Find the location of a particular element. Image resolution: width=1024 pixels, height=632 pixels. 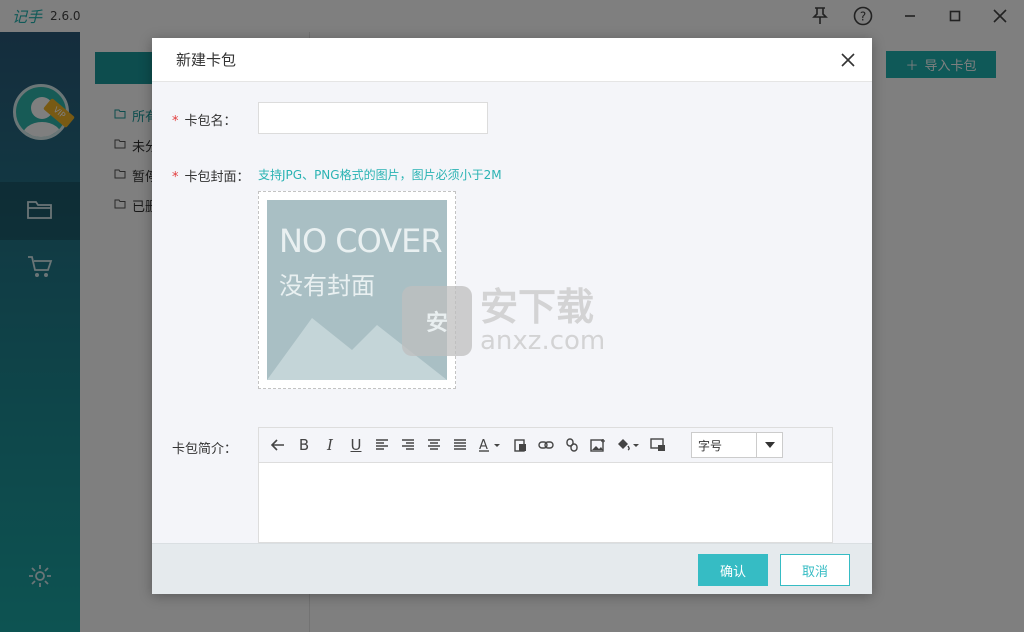

intro-label: 卡包简介： is located at coordinates (205, 449).